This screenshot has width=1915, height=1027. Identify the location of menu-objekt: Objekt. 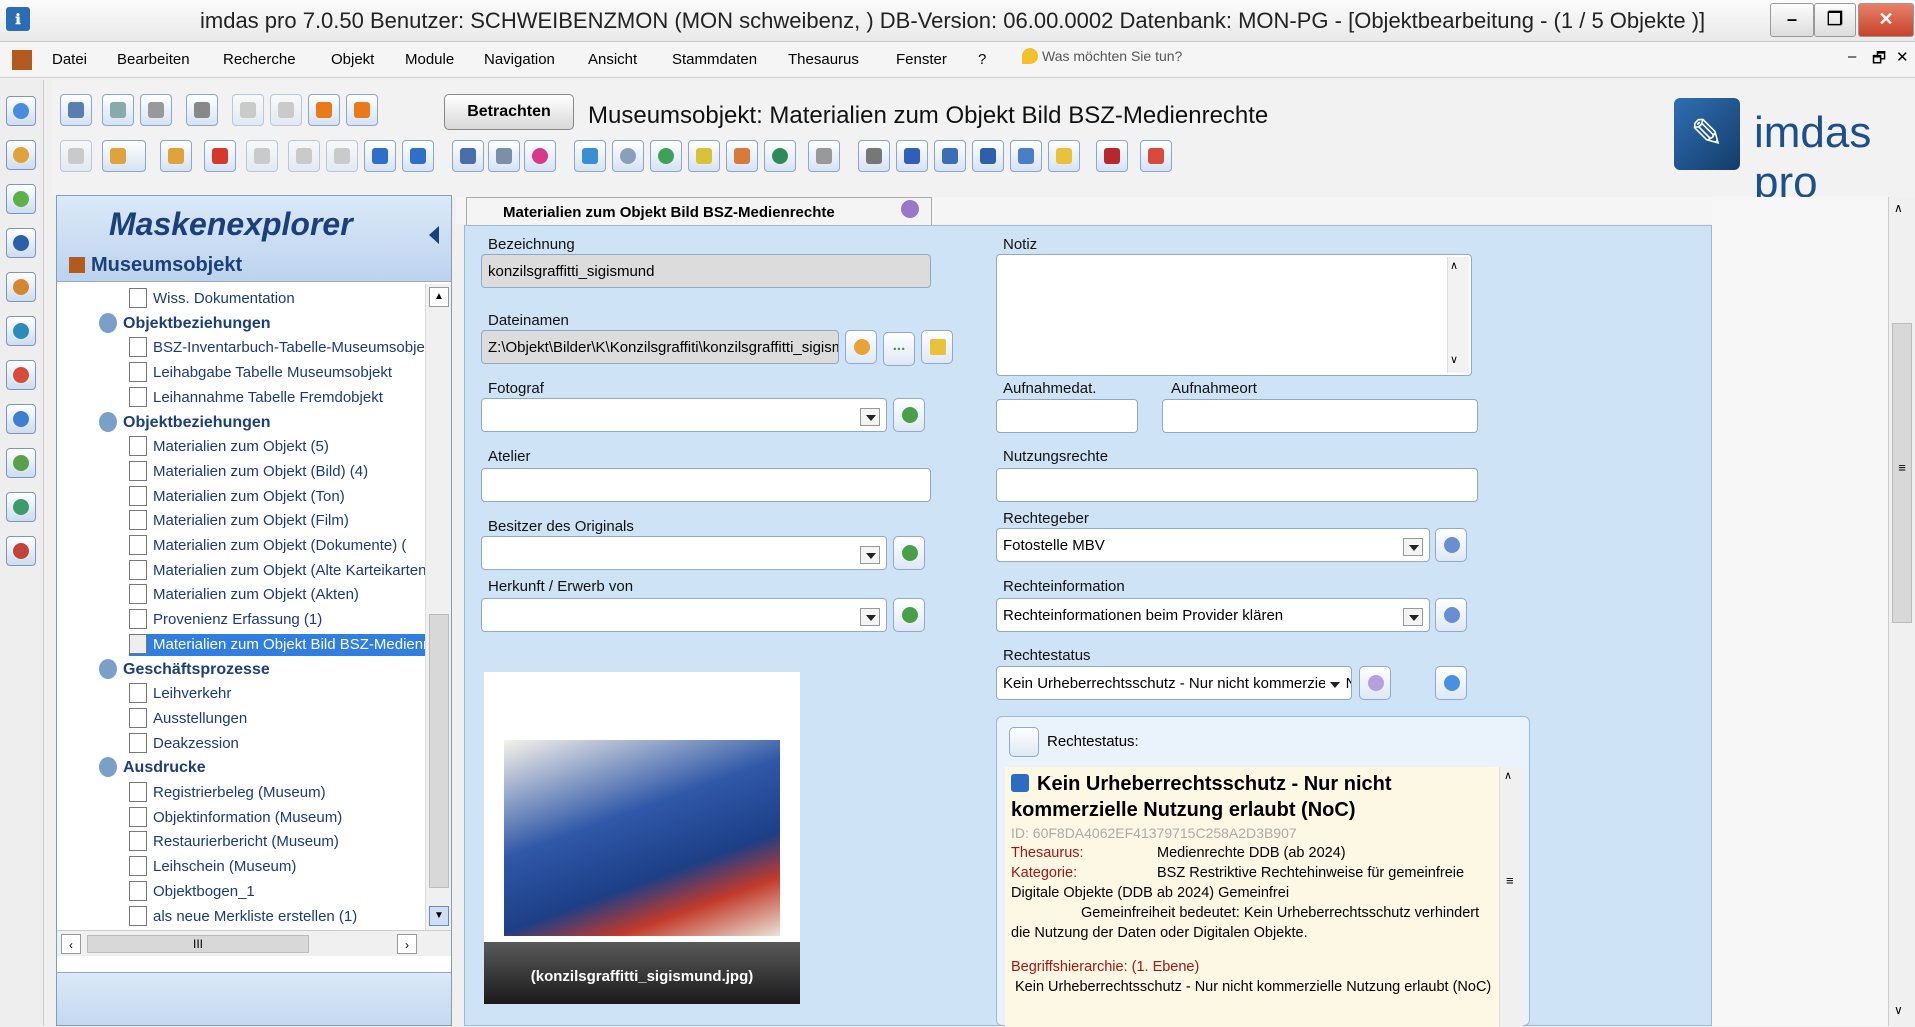
(352, 59).